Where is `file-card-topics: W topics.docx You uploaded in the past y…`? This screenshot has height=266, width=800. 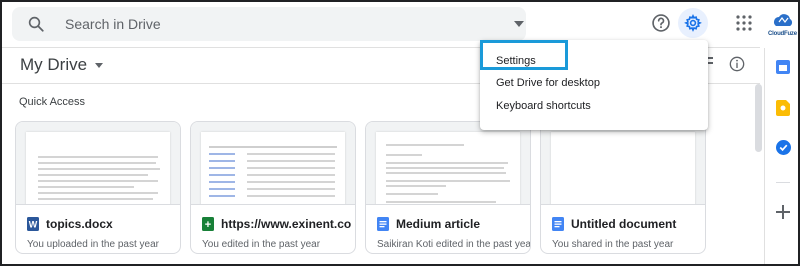
file-card-topics: W topics.docx You uploaded in the past y… is located at coordinates (98, 187).